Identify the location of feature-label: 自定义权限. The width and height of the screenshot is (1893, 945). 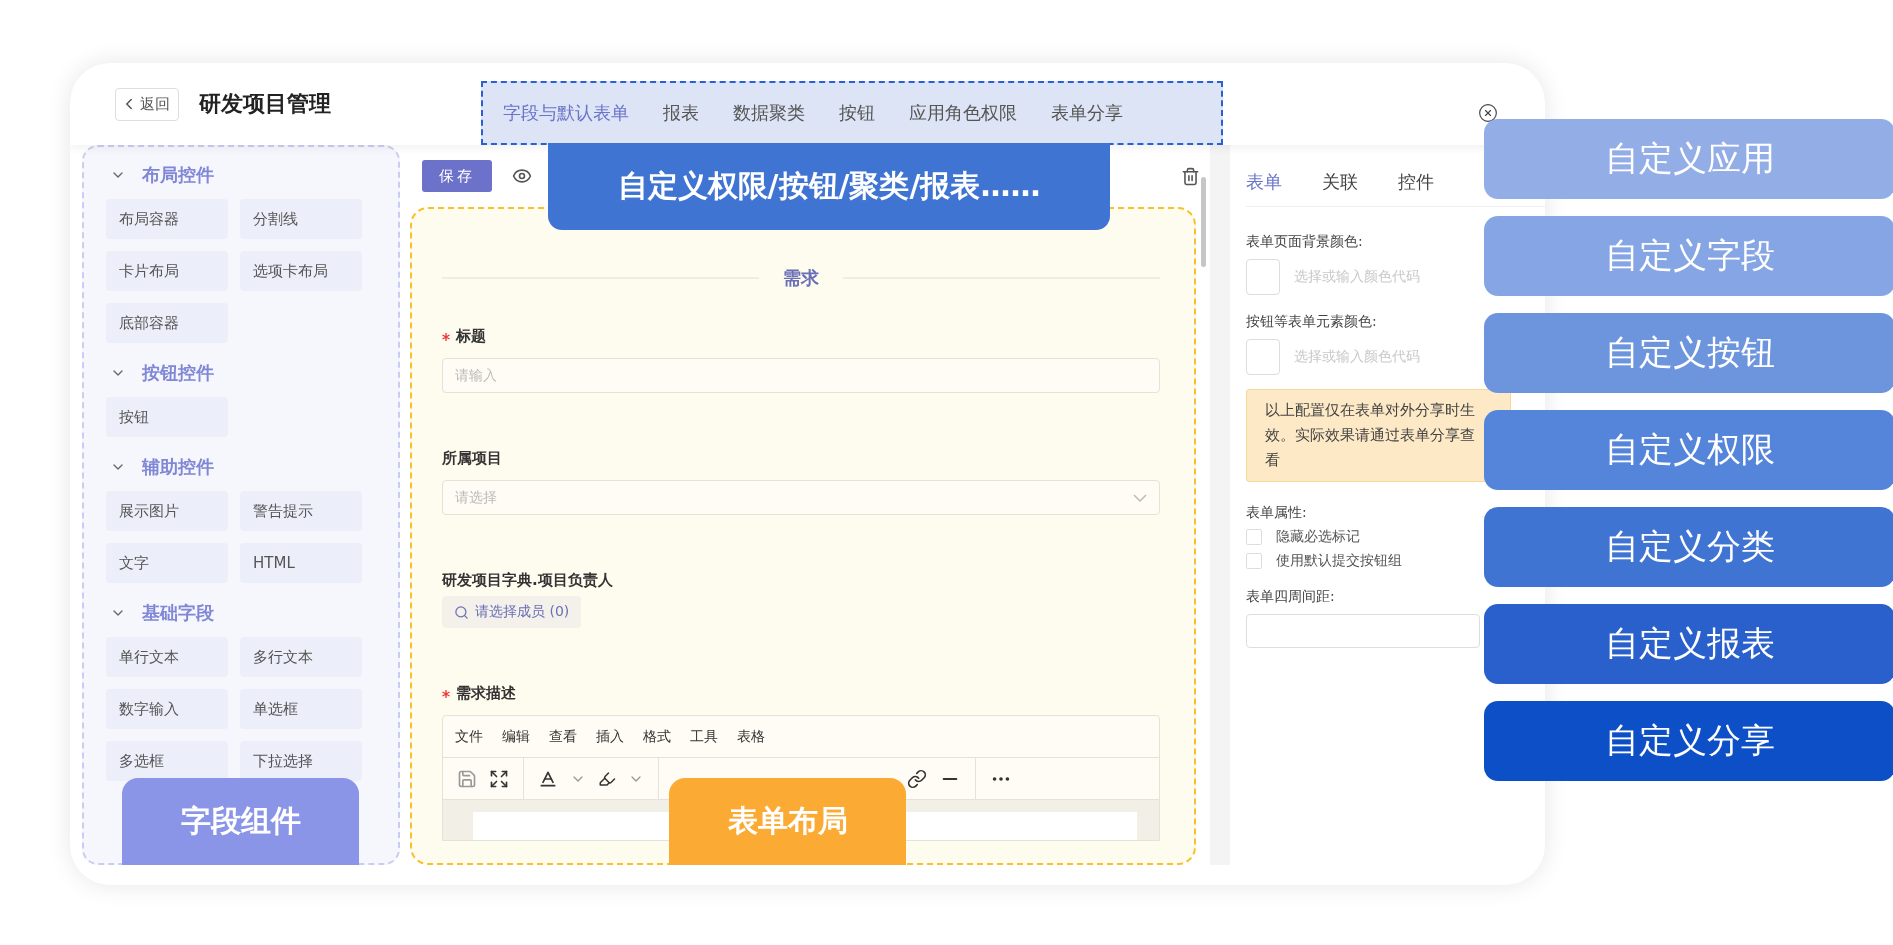
(1688, 450).